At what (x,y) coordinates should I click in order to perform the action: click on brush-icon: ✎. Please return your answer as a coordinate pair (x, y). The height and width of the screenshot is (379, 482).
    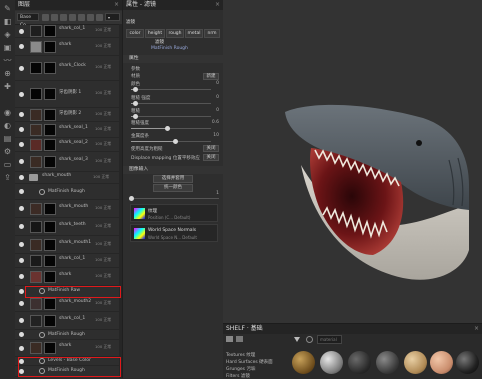
    Looking at the image, I should click on (7, 8).